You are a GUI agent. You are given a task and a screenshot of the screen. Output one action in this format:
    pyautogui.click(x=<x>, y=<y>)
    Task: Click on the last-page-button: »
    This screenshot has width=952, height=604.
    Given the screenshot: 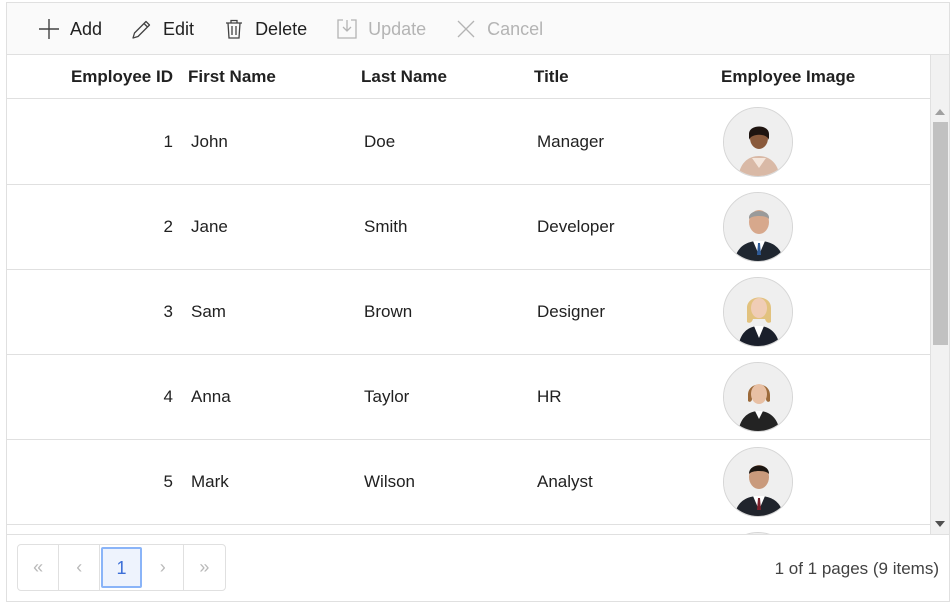 What is the action you would take?
    pyautogui.click(x=204, y=567)
    